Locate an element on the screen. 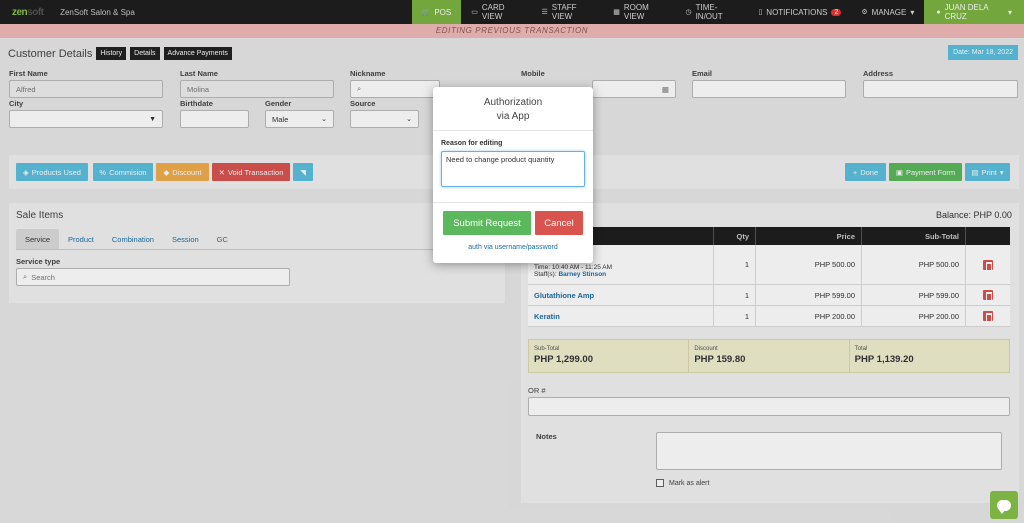  modal-title: Authorization is located at coordinates (513, 102).